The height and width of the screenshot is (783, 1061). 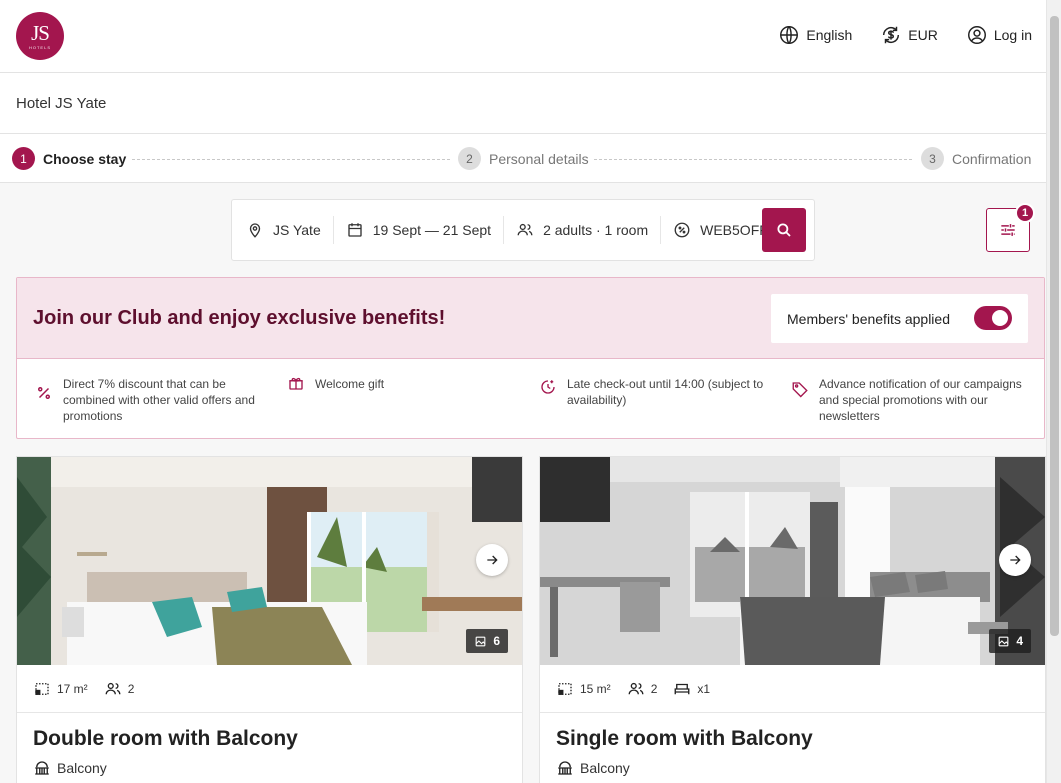 I want to click on discount-icon, so click(x=682, y=230).